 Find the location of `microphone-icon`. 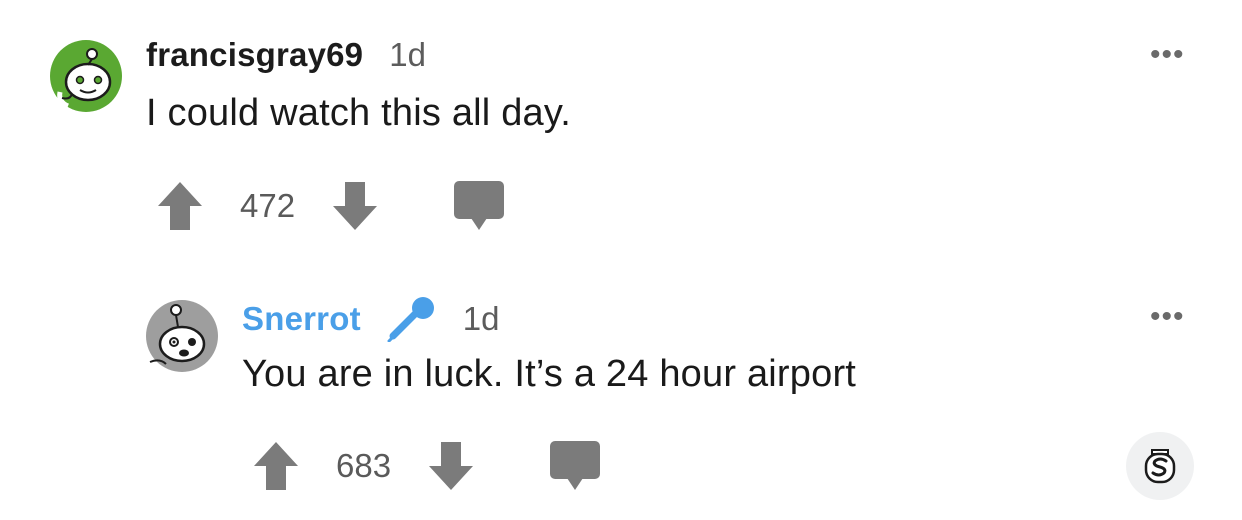

microphone-icon is located at coordinates (412, 319).